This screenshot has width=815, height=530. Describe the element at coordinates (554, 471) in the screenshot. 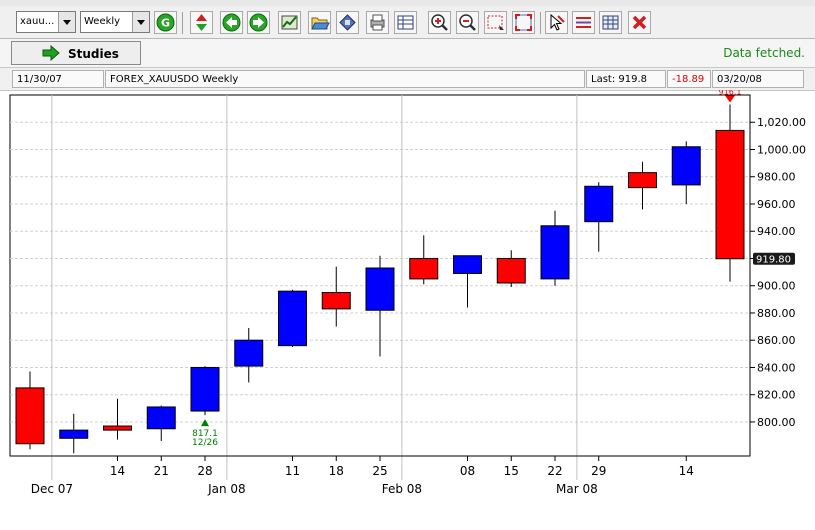

I see `x-tick-label: 22` at that location.